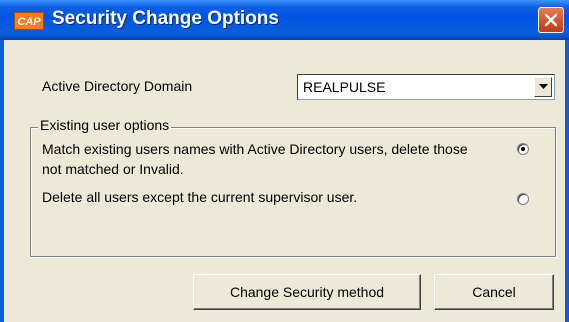 This screenshot has width=569, height=322. Describe the element at coordinates (29, 21) in the screenshot. I see `app-icon: CAP` at that location.